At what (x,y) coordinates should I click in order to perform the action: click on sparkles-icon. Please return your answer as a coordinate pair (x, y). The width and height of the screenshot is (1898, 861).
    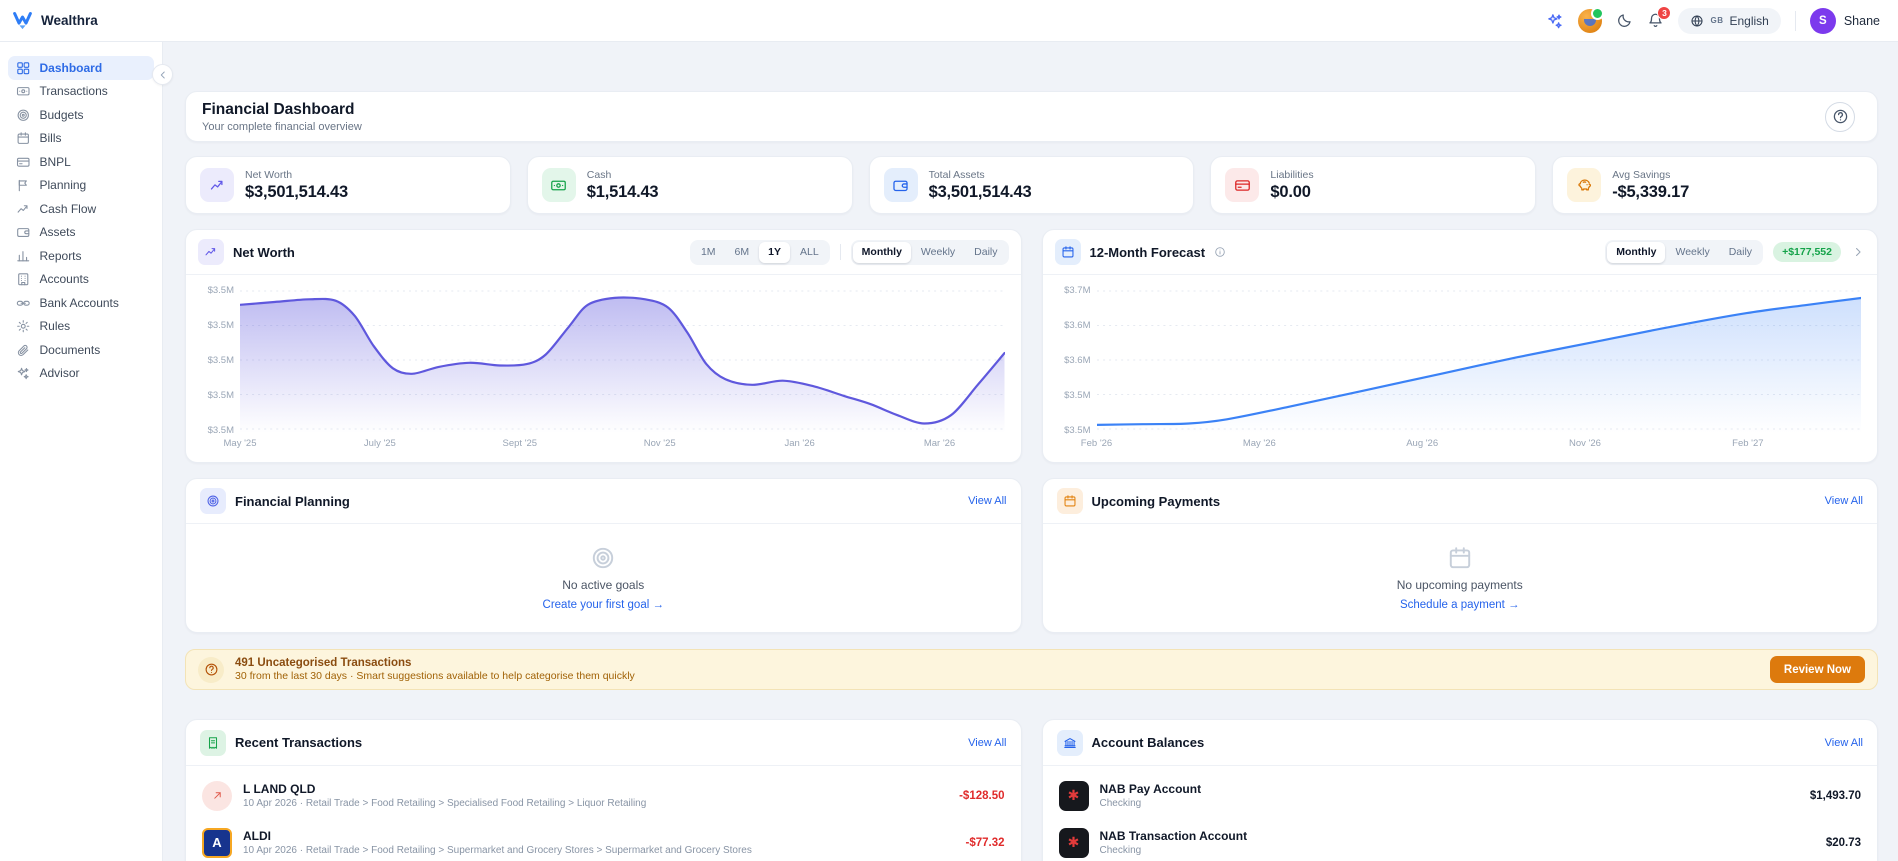
    Looking at the image, I should click on (1555, 21).